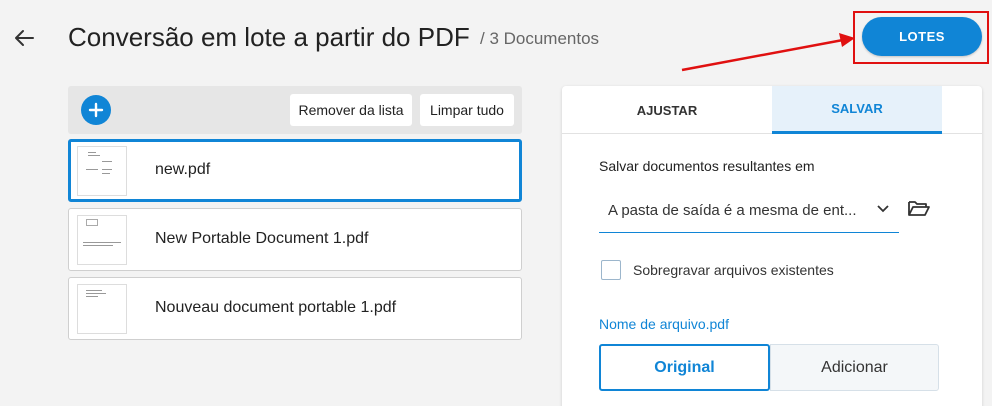 The height and width of the screenshot is (406, 992). What do you see at coordinates (262, 238) in the screenshot?
I see `file-name: New Portable Document 1.pdf` at bounding box center [262, 238].